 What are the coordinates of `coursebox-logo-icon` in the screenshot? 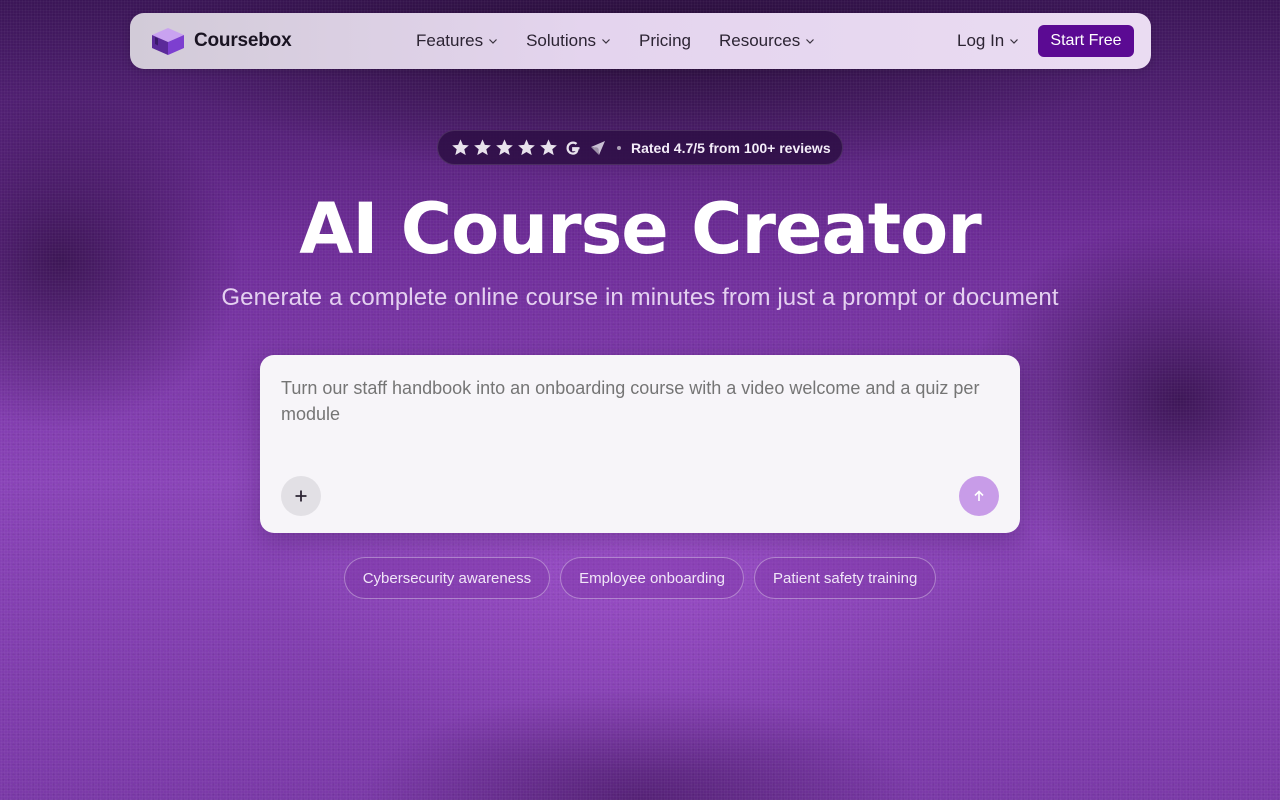 It's located at (168, 41).